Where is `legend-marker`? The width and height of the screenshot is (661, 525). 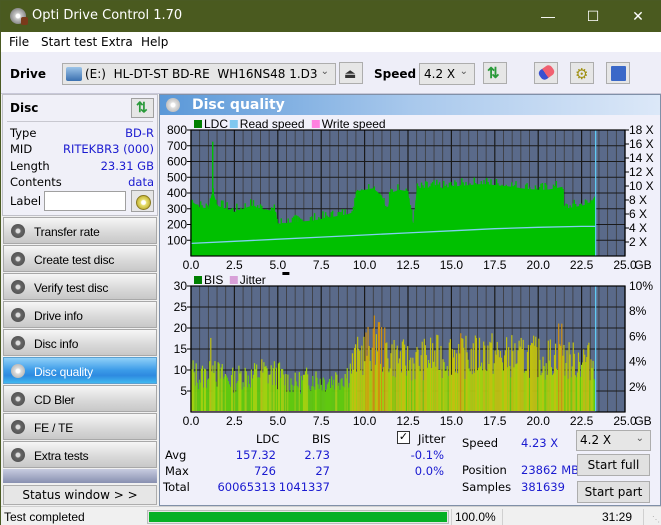 legend-marker is located at coordinates (286, 273).